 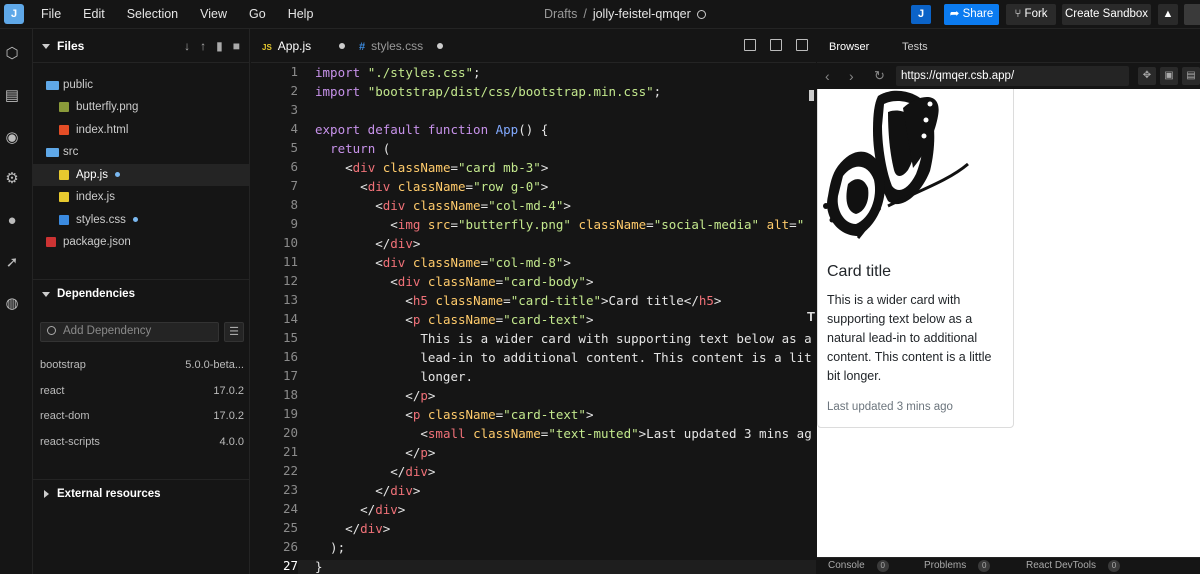 What do you see at coordinates (141, 107) in the screenshot?
I see `tree-file-butterfly: butterfly.png` at bounding box center [141, 107].